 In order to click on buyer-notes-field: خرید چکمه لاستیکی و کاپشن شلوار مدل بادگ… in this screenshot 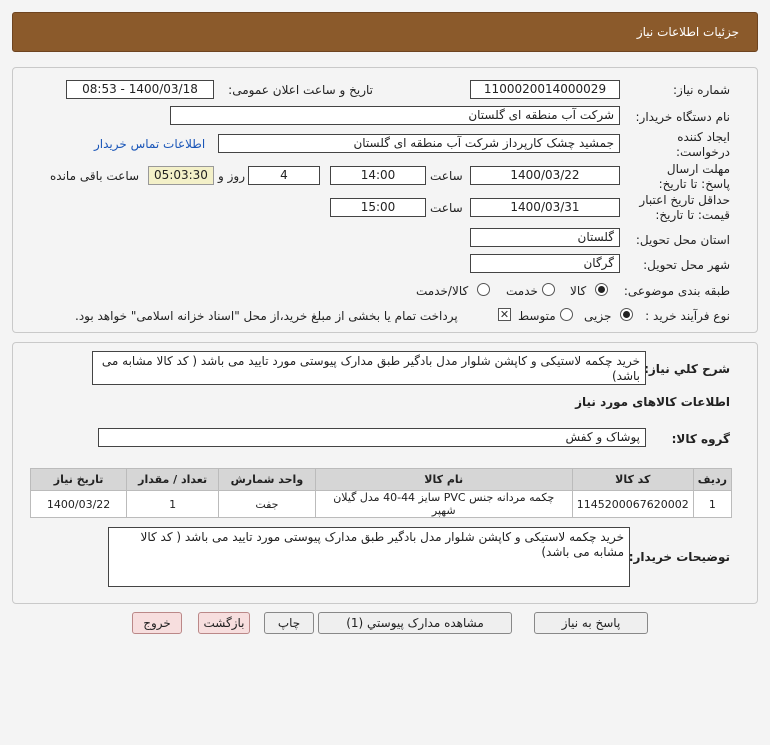, I will do `click(369, 557)`.